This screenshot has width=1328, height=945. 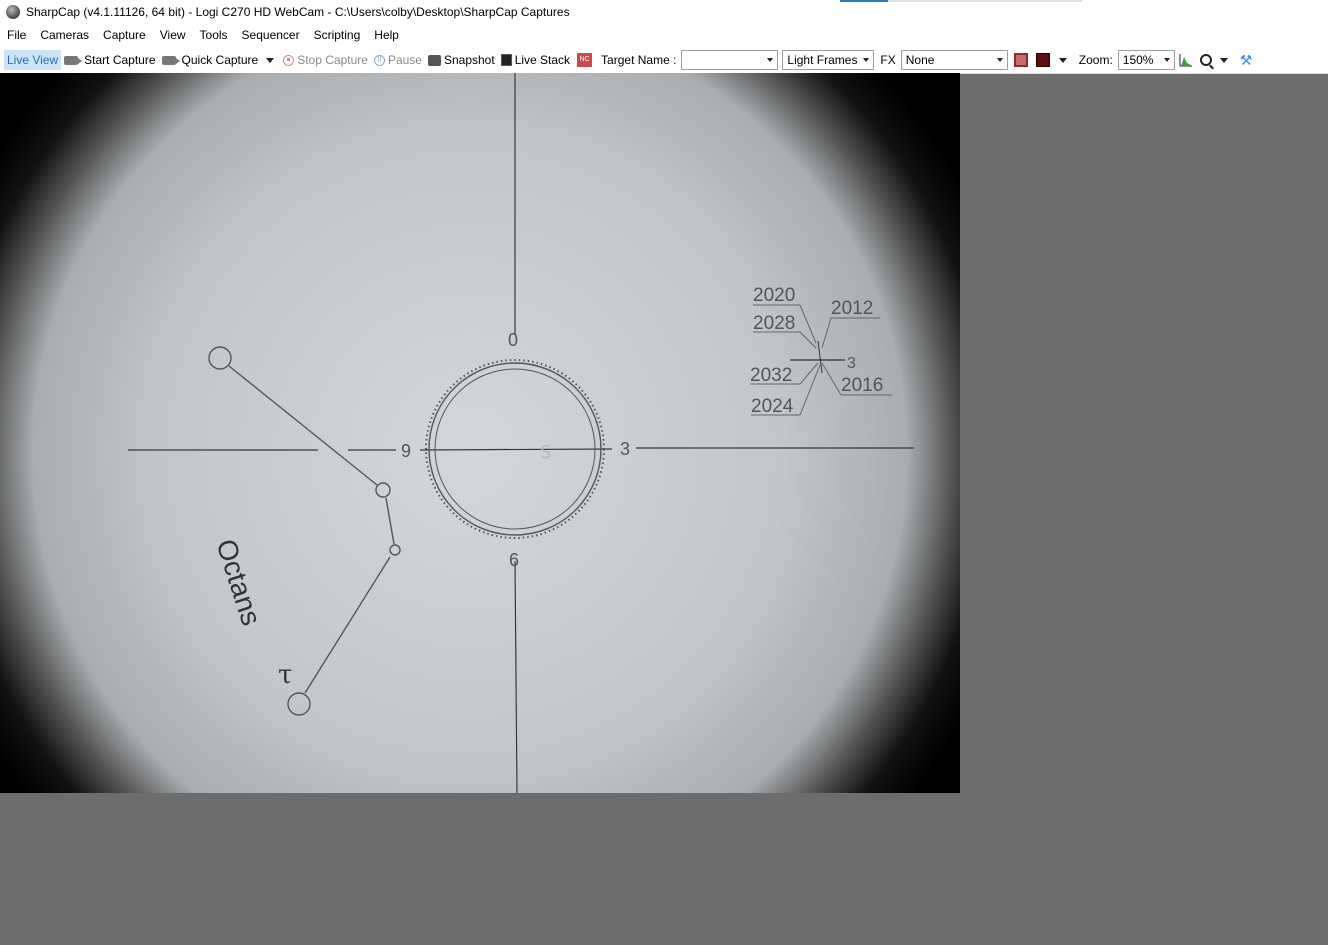 What do you see at coordinates (270, 60) in the screenshot?
I see `quick-capture-dropdown-icon` at bounding box center [270, 60].